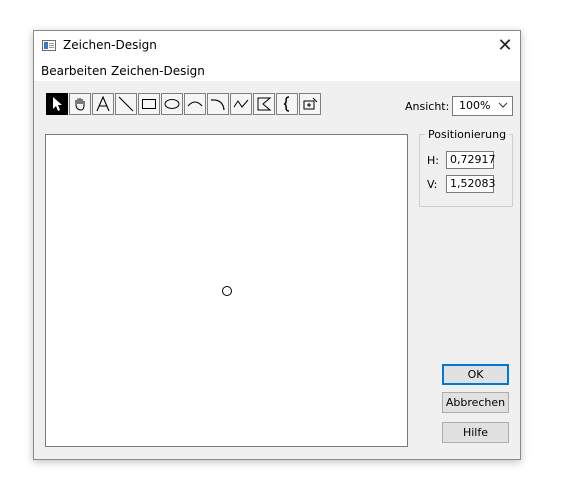 The height and width of the screenshot is (503, 580). I want to click on title-bar: Zeichen-Design ✕, so click(277, 46).